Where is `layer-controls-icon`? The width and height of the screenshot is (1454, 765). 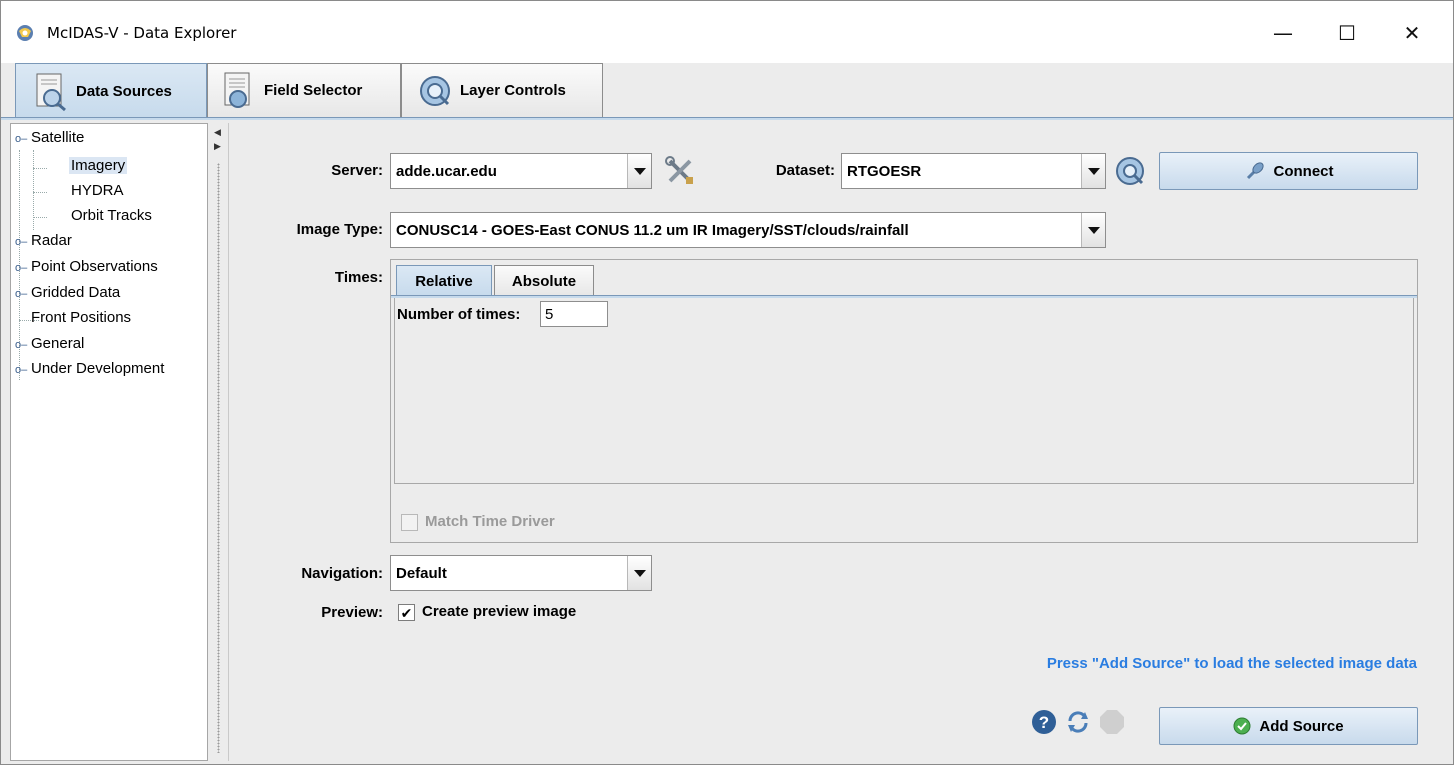 layer-controls-icon is located at coordinates (435, 90).